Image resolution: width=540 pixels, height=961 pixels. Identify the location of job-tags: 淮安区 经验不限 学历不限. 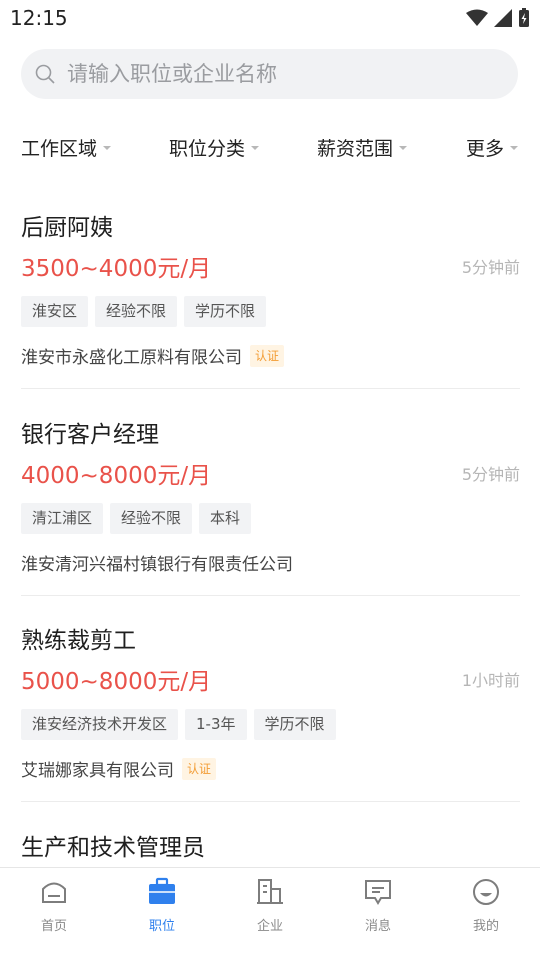
(144, 311).